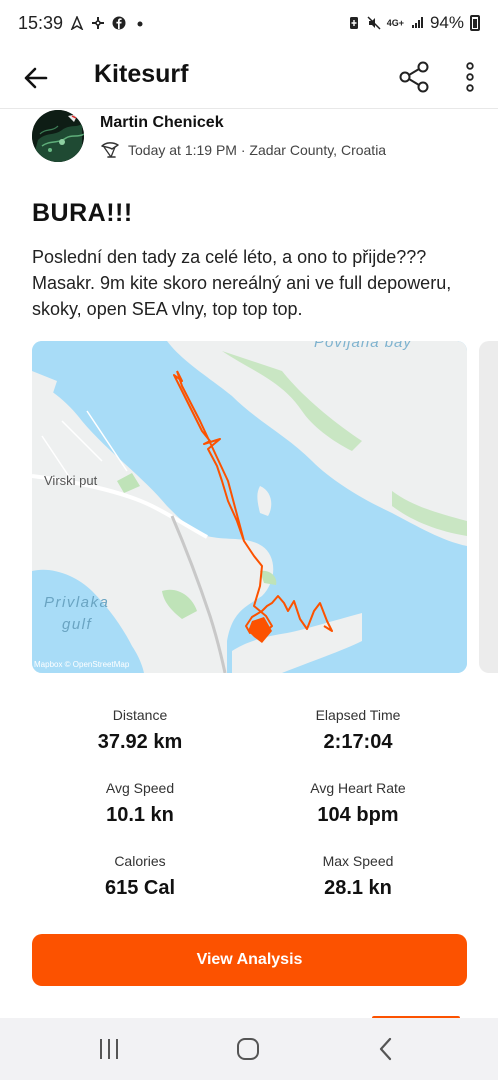  I want to click on more-vertical-icon, so click(470, 77).